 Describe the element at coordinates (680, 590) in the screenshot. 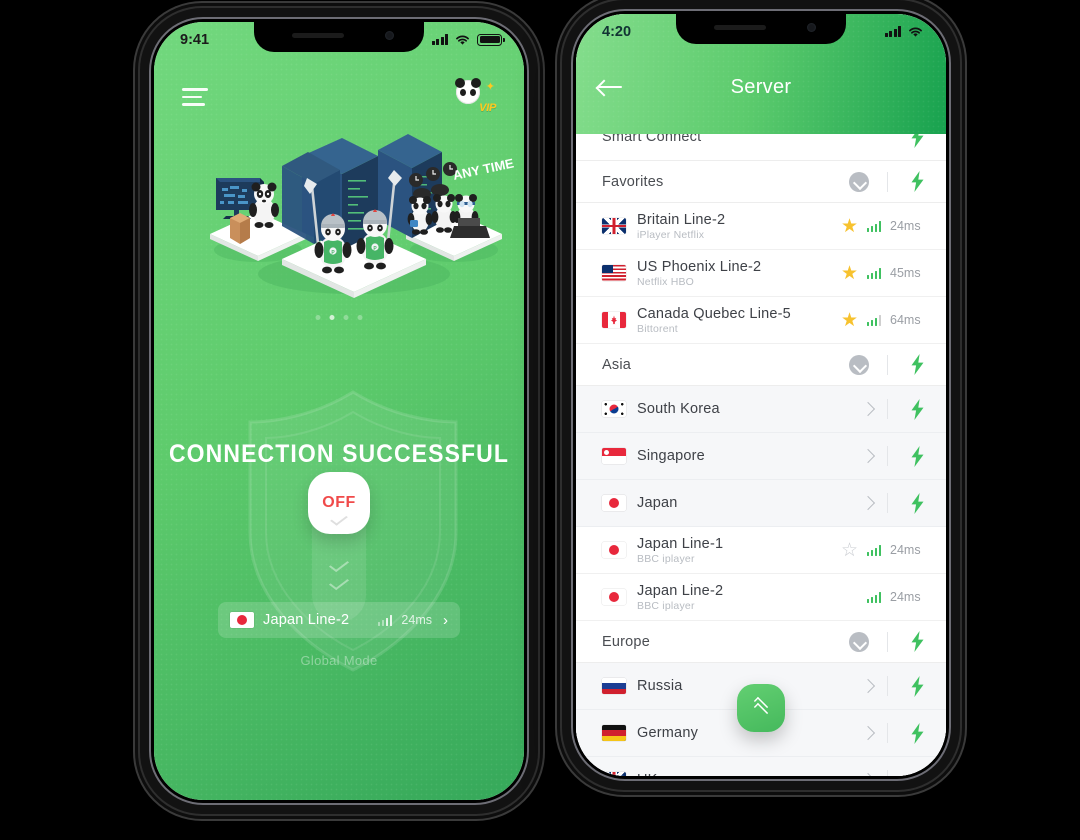

I see `server-name: Japan Line-2` at that location.